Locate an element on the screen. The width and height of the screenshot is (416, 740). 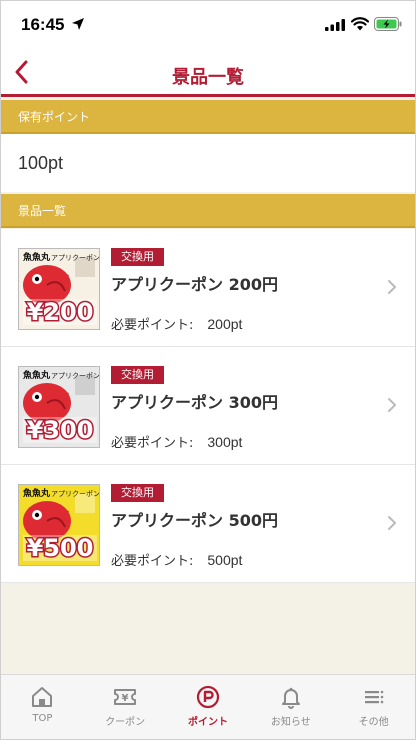
required-points-value: 500pt is located at coordinates (225, 560).